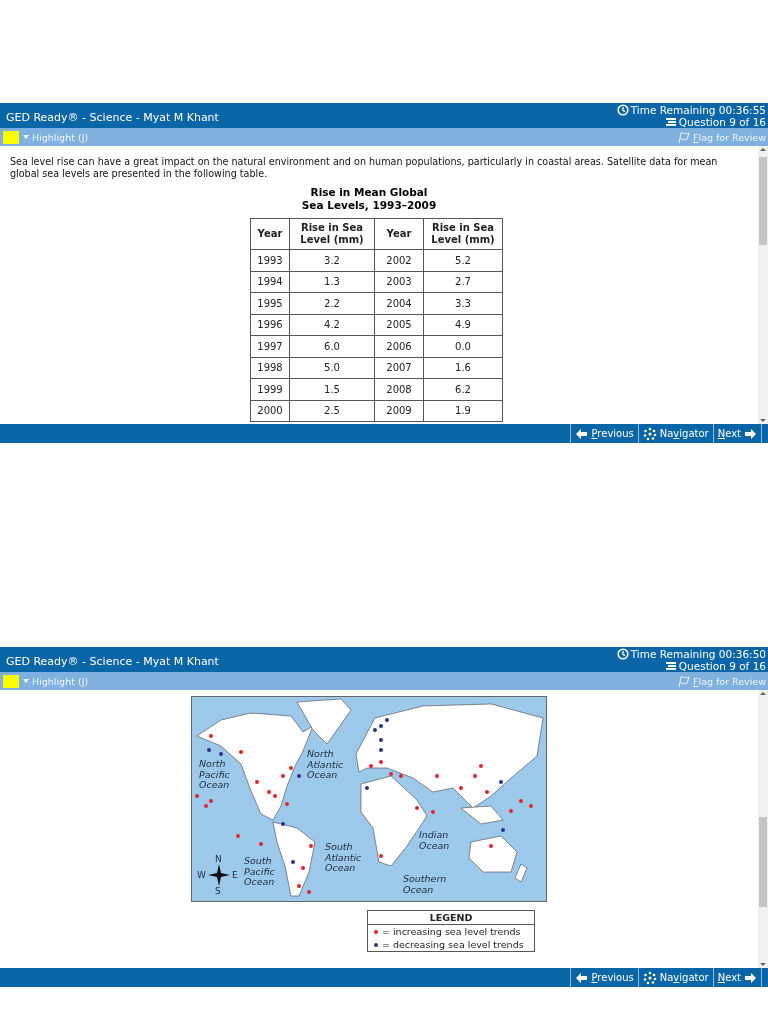 The image size is (768, 1024). I want to click on legend-title: LEGEND, so click(451, 918).